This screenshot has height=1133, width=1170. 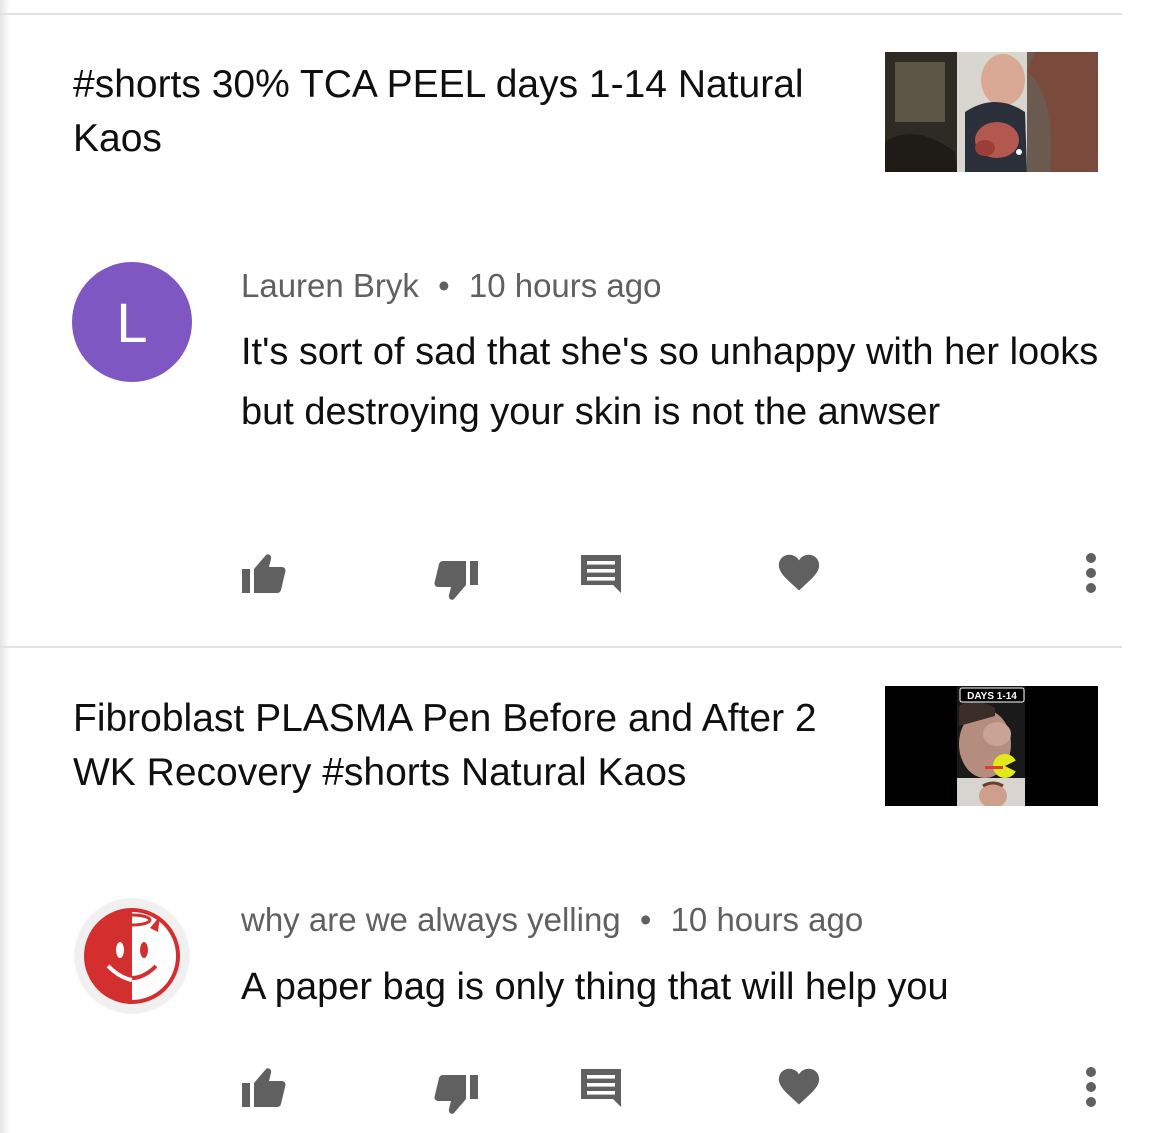 I want to click on author-name: Lauren Bryk, so click(x=330, y=285).